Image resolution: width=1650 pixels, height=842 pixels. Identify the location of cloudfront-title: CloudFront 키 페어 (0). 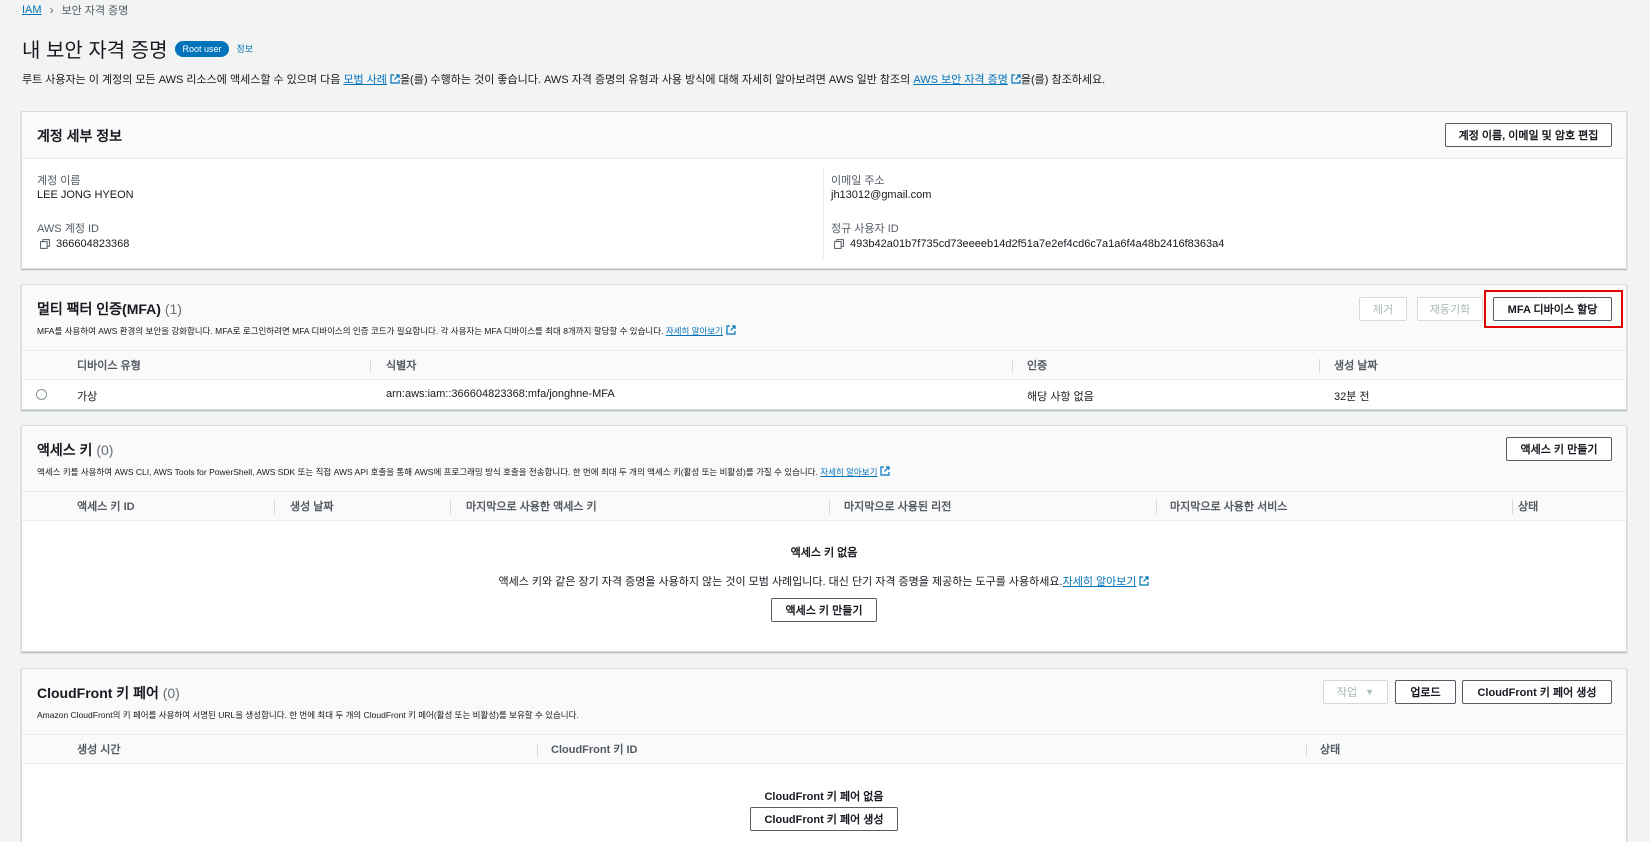
(308, 693).